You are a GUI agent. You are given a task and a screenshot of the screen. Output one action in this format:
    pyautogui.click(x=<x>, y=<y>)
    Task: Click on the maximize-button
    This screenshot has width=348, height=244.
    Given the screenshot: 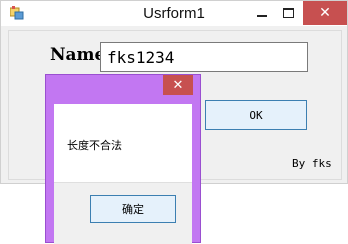 What is the action you would take?
    pyautogui.click(x=288, y=13)
    